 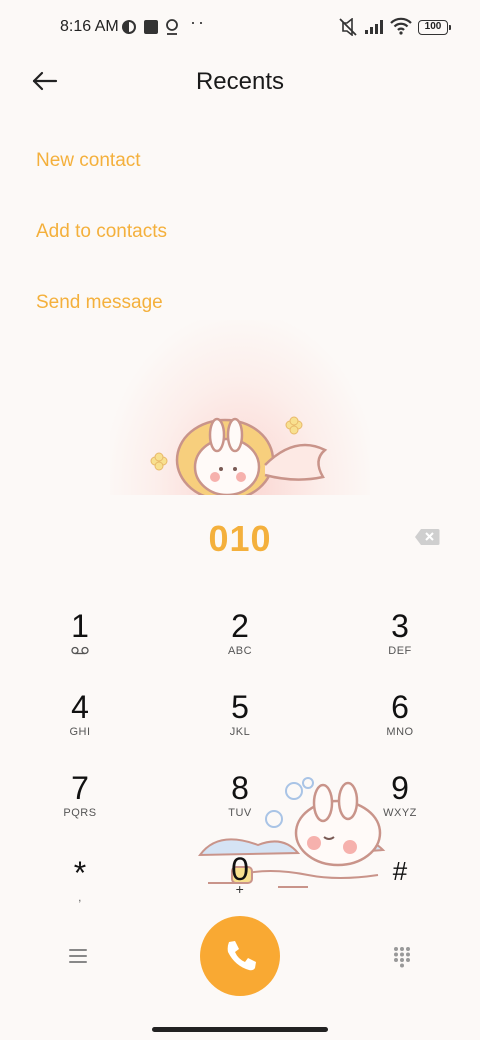 I want to click on key-letters: ABC, so click(x=240, y=651).